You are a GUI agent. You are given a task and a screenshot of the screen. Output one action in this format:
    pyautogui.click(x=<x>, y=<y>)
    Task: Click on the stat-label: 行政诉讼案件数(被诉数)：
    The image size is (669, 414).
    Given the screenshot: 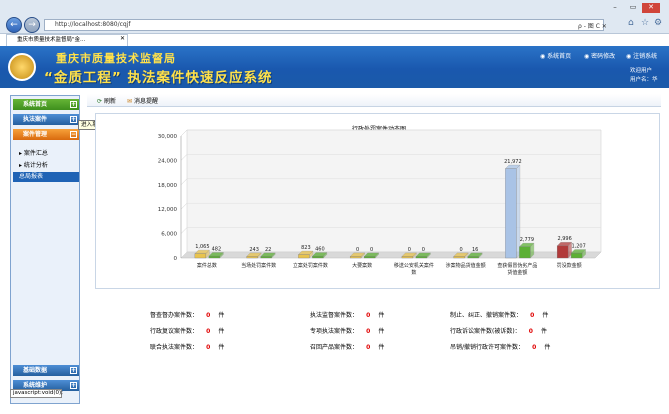 What is the action you would take?
    pyautogui.click(x=485, y=331)
    